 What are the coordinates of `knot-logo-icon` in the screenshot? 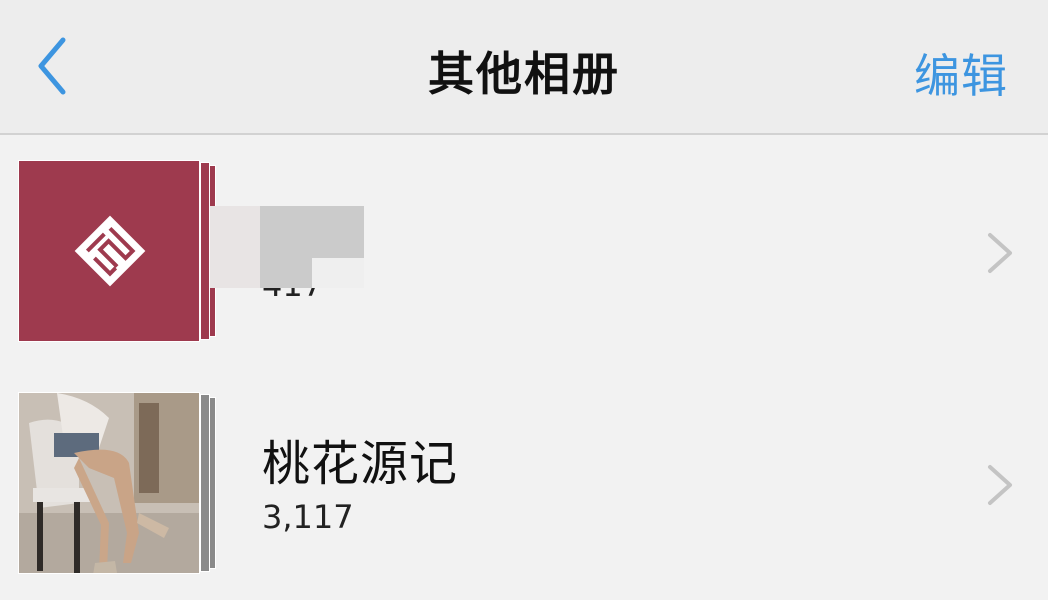 It's located at (110, 251).